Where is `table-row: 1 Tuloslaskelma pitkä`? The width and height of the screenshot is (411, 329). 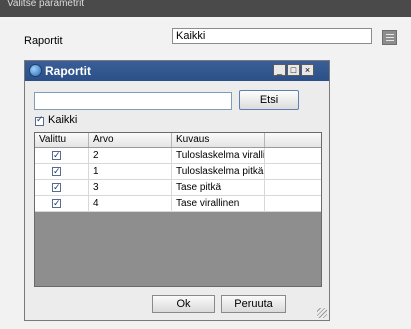 table-row: 1 Tuloslaskelma pitkä is located at coordinates (178, 172).